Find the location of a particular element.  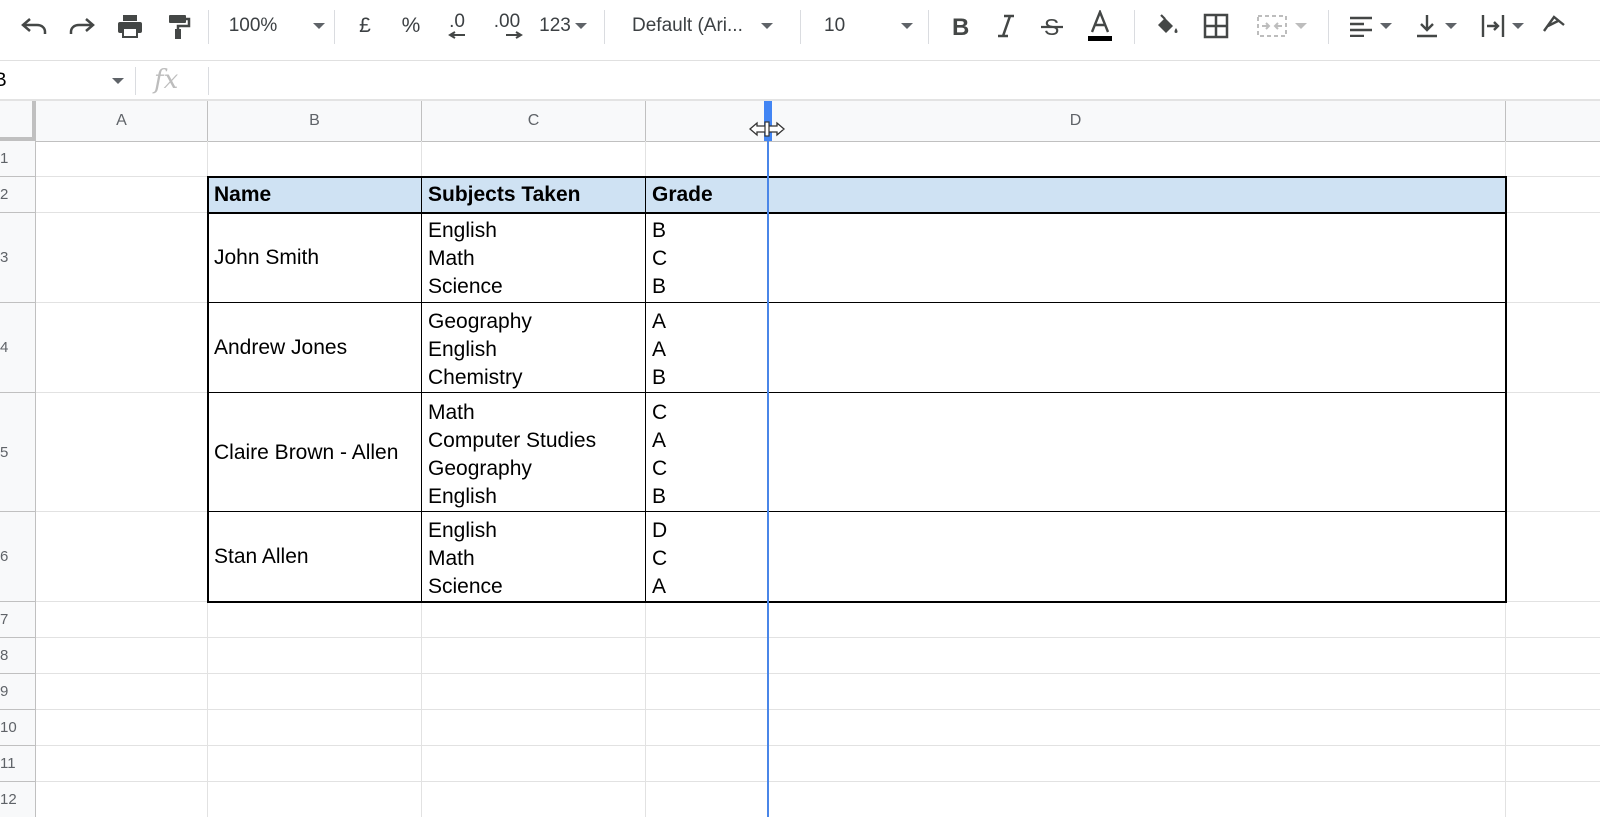

number-format-select: 123 is located at coordinates (563, 26).